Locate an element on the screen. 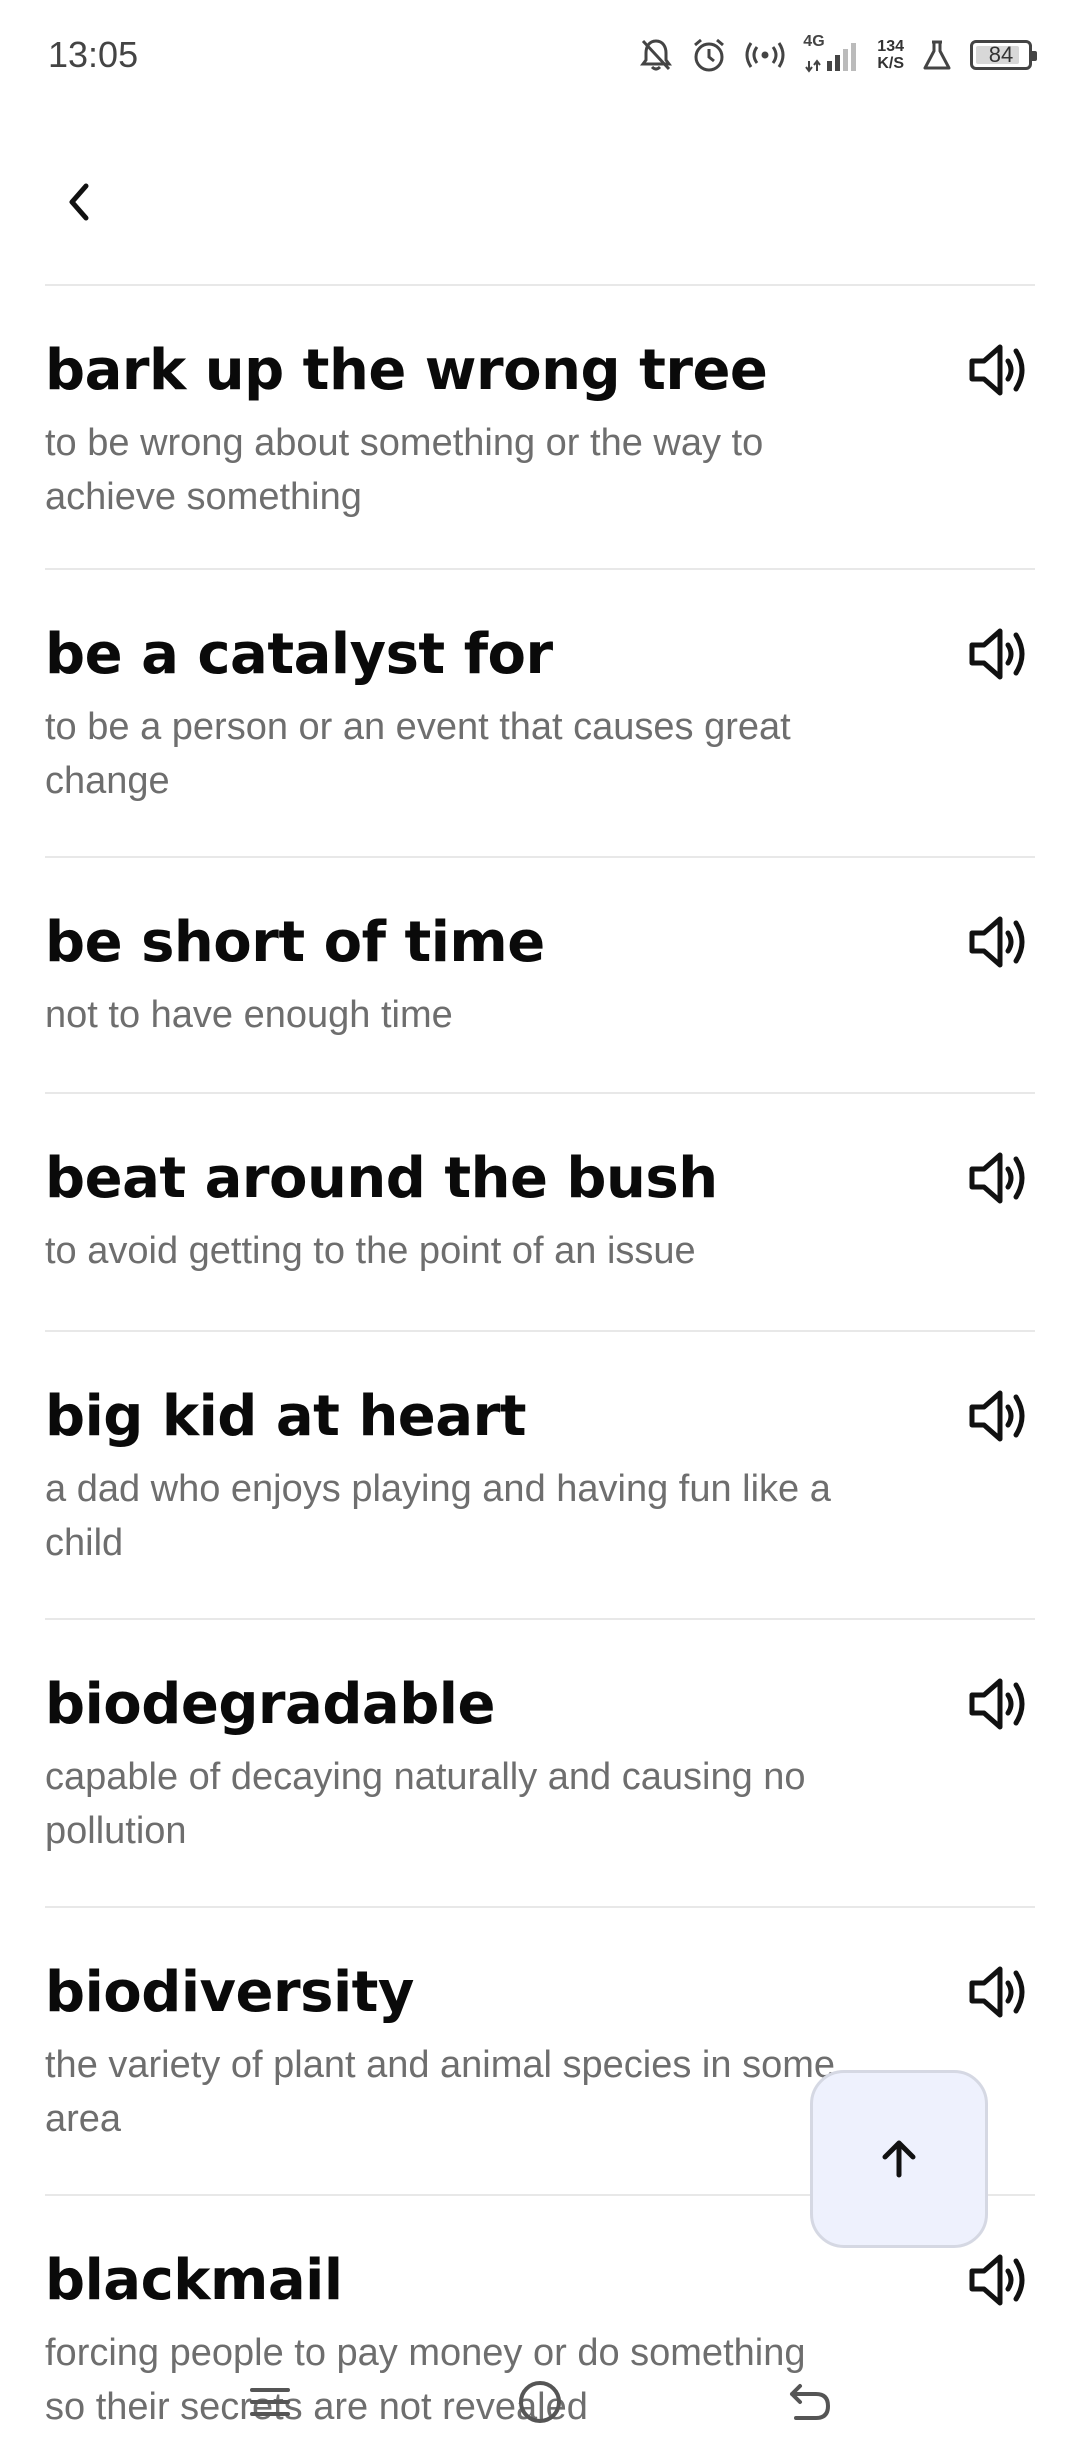 Image resolution: width=1080 pixels, height=2460 pixels. idiom-definition: not to have enough time is located at coordinates (249, 1015).